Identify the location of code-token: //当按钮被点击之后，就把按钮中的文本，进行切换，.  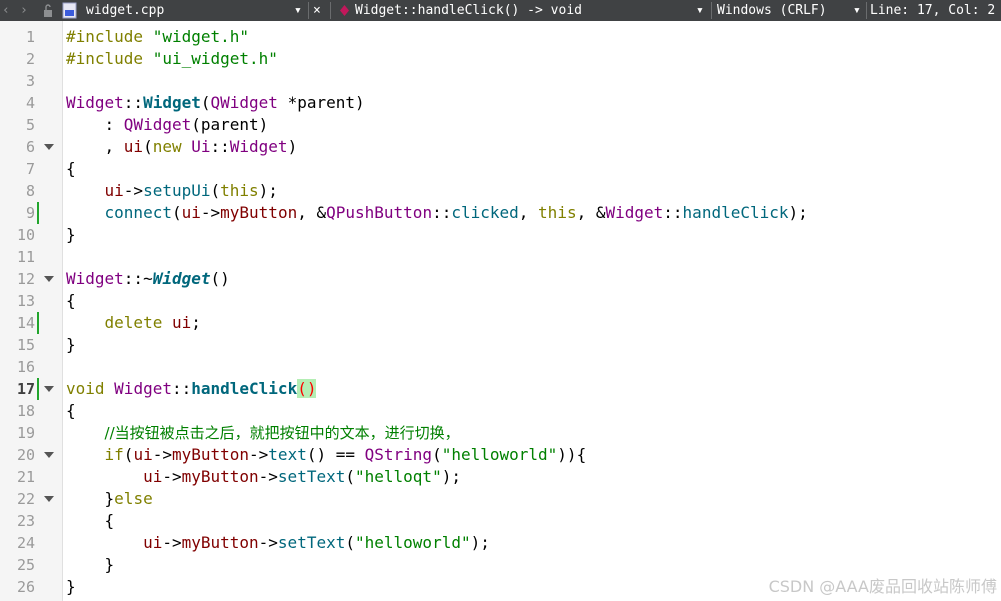
(282, 433).